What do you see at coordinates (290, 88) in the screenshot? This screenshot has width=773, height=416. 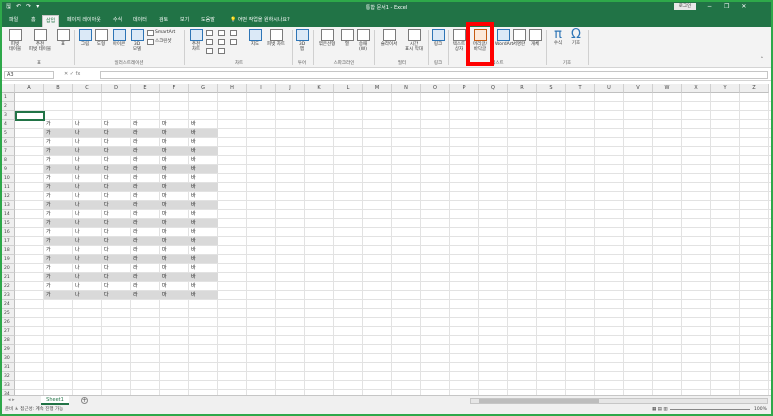 I see `column-header: J` at bounding box center [290, 88].